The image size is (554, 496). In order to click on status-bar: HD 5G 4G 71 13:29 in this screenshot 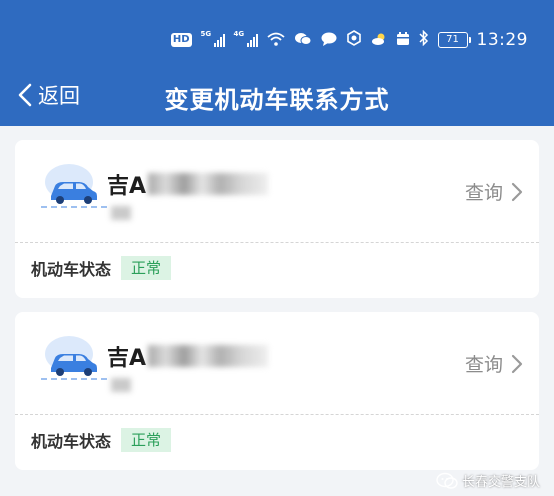, I will do `click(277, 40)`.